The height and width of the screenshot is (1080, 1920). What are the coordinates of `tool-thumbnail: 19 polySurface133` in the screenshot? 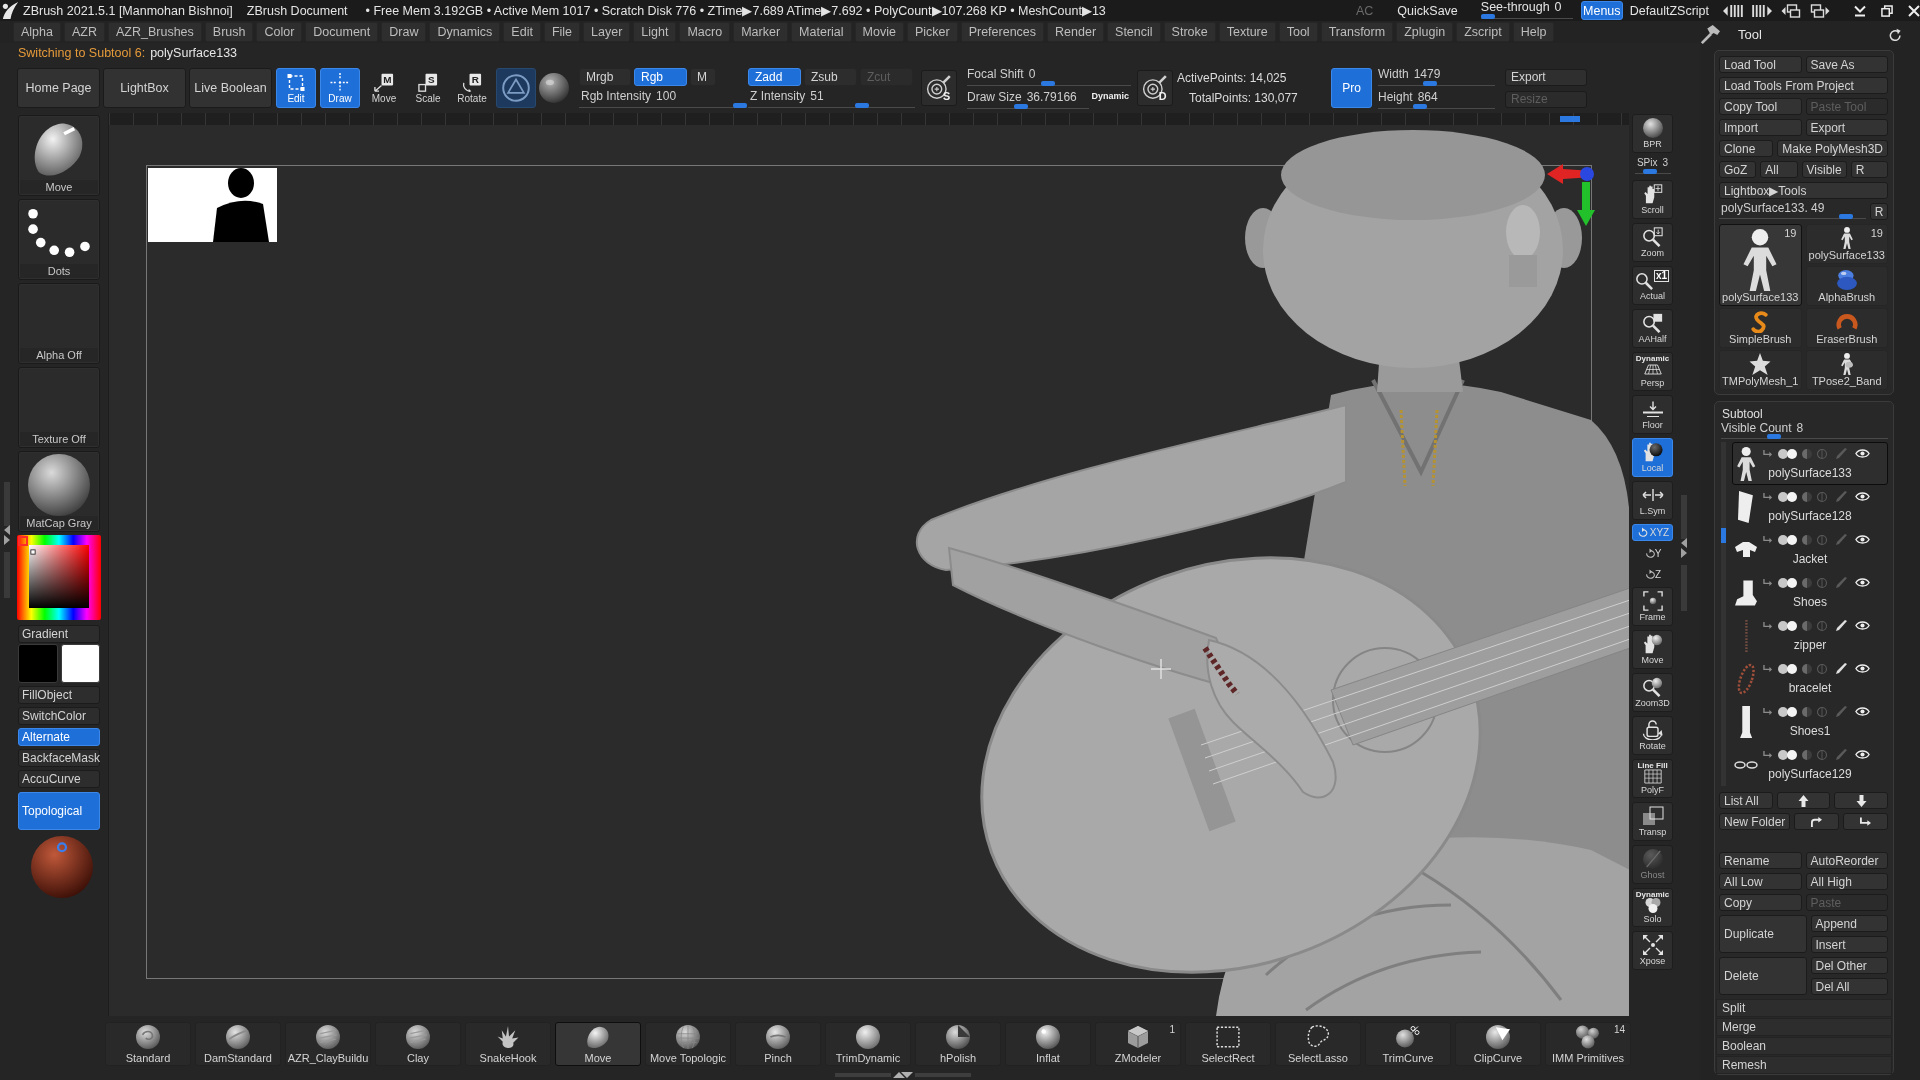 It's located at (1846, 244).